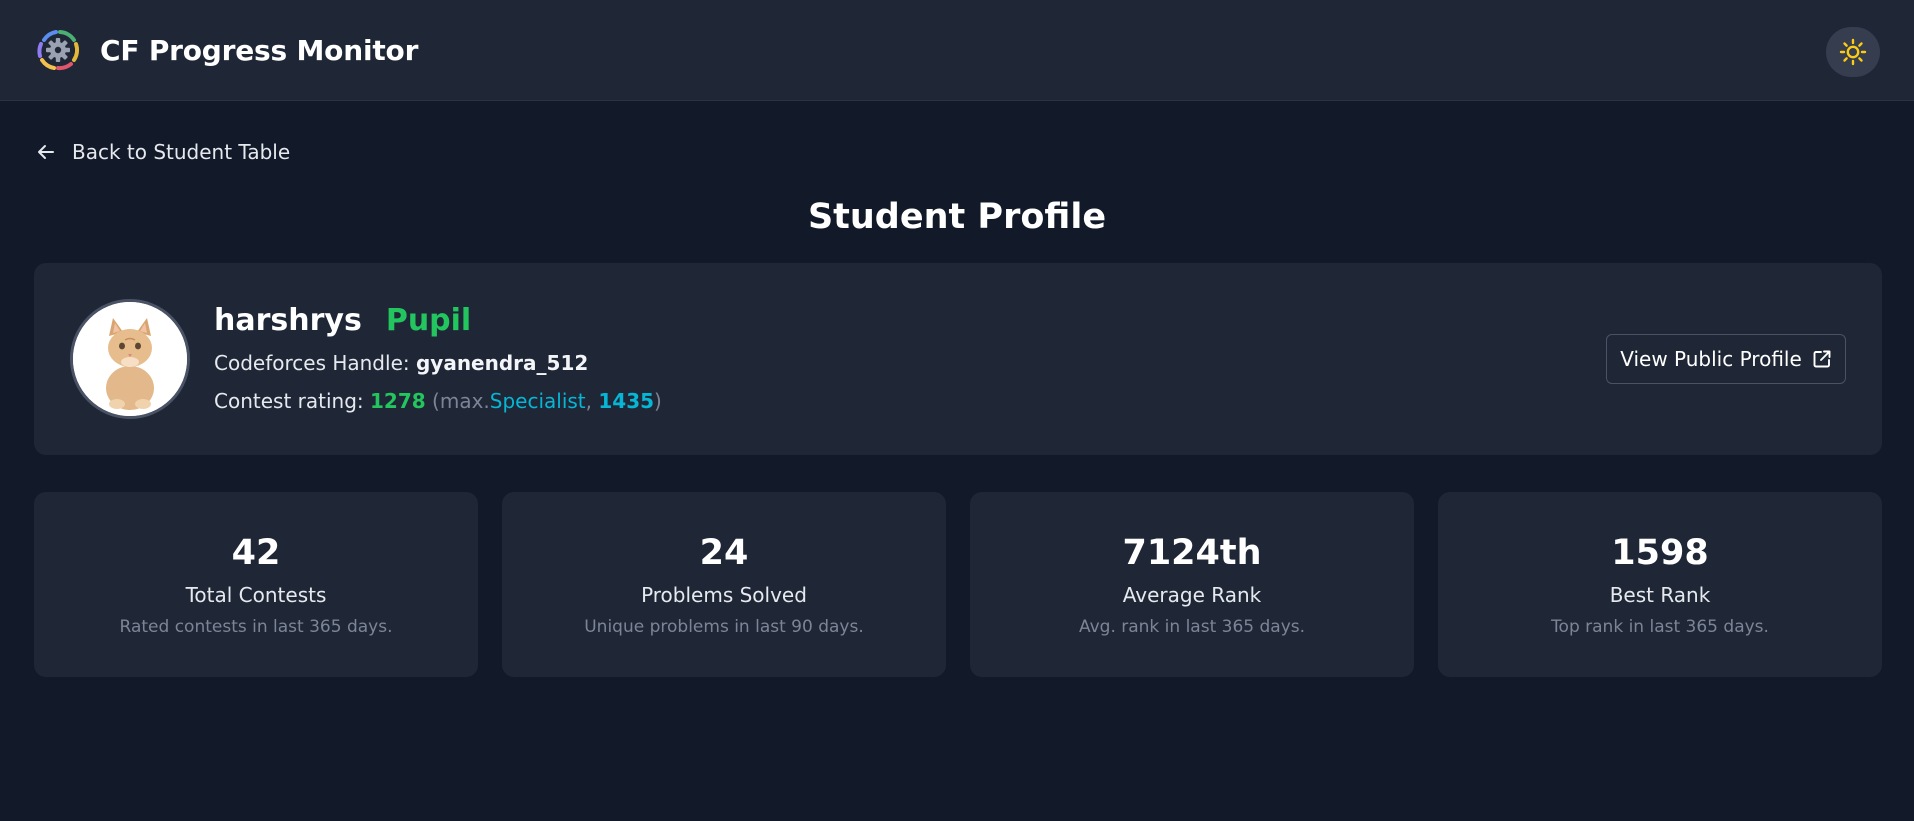  I want to click on name-row: harshrys Pupil, so click(438, 324).